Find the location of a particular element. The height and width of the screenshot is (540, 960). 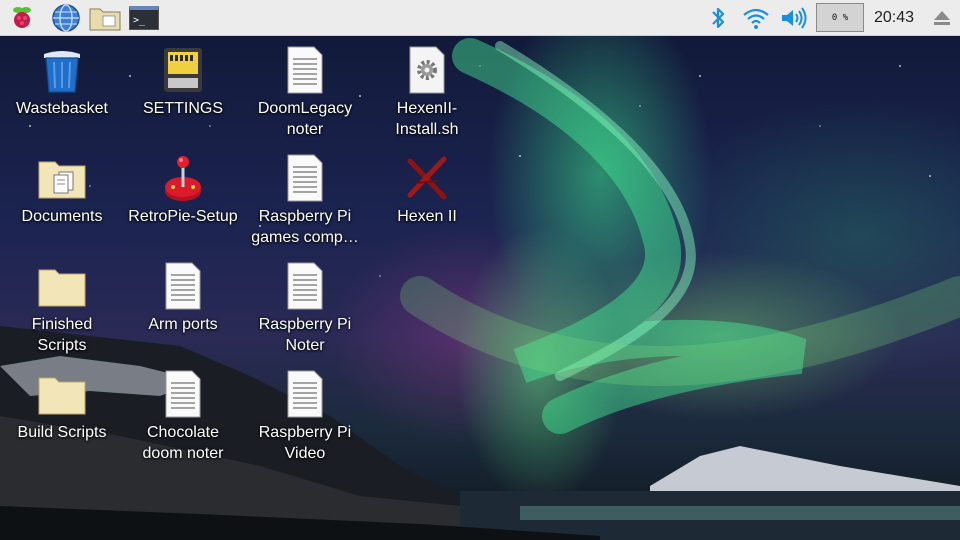

raspberry-menu-button is located at coordinates (22, 18).